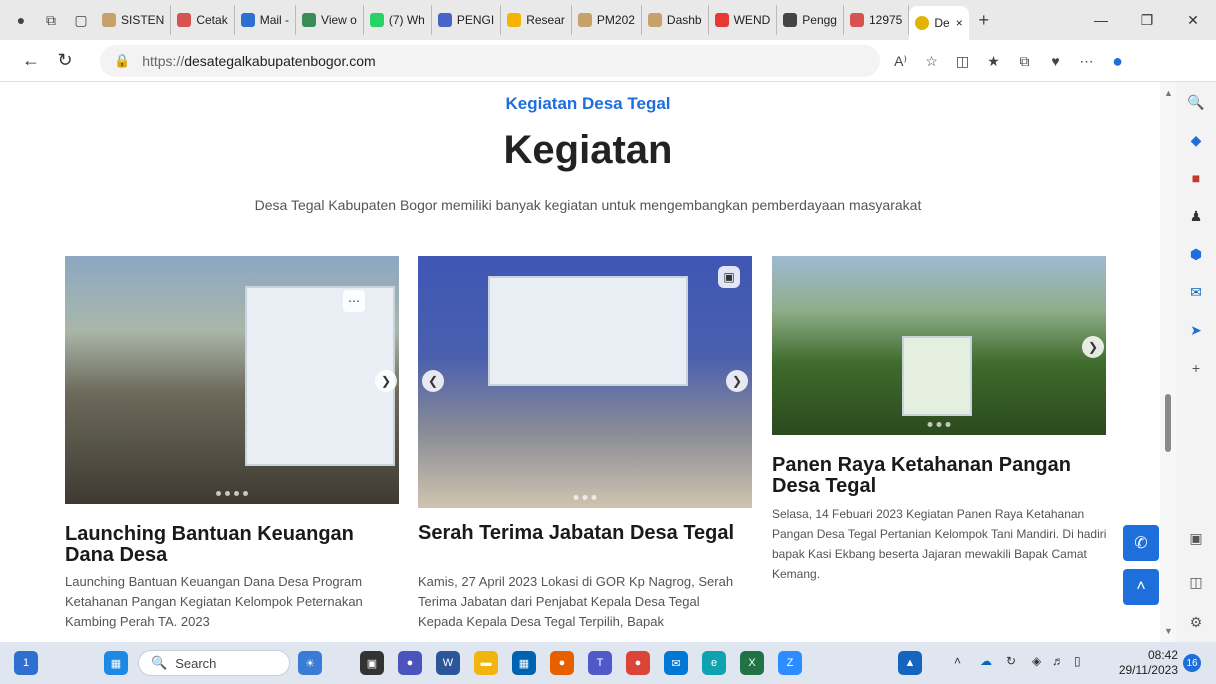  I want to click on new-tab-button: +, so click(984, 20).